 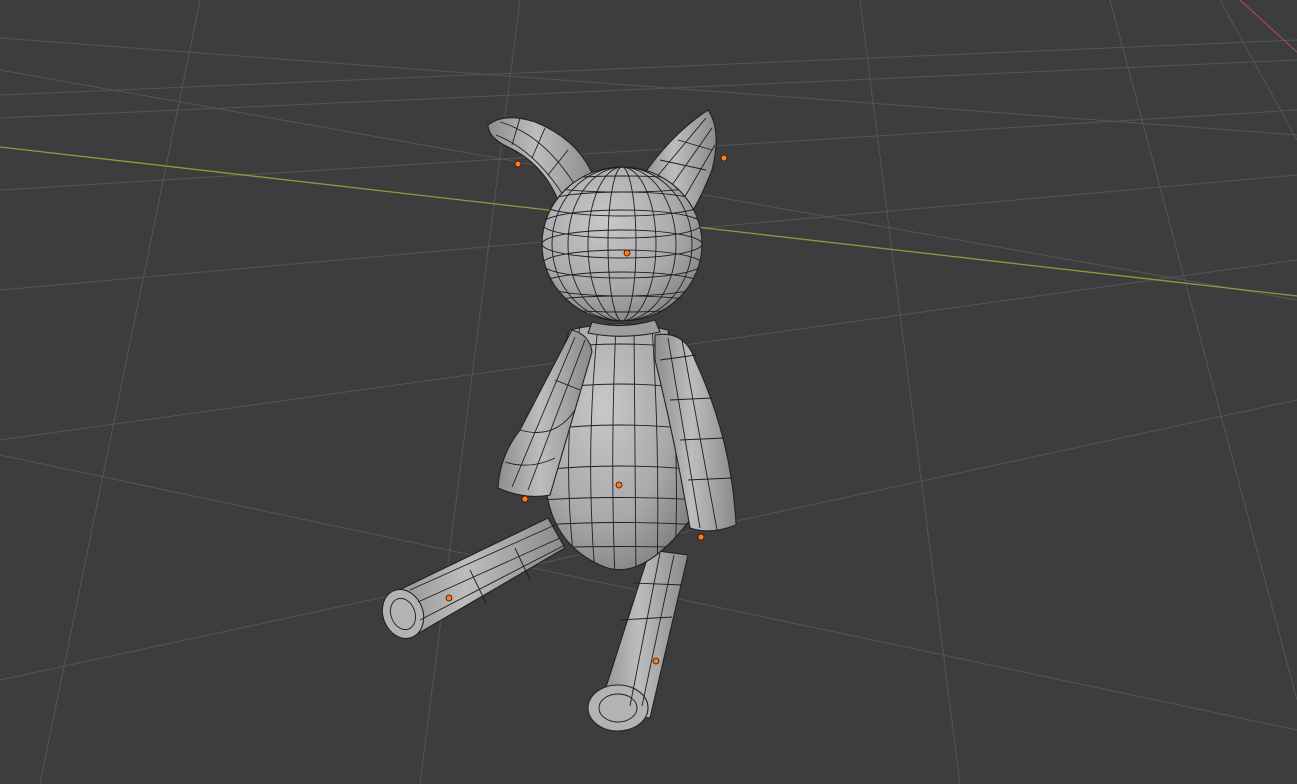 I want to click on neck, so click(x=624, y=328).